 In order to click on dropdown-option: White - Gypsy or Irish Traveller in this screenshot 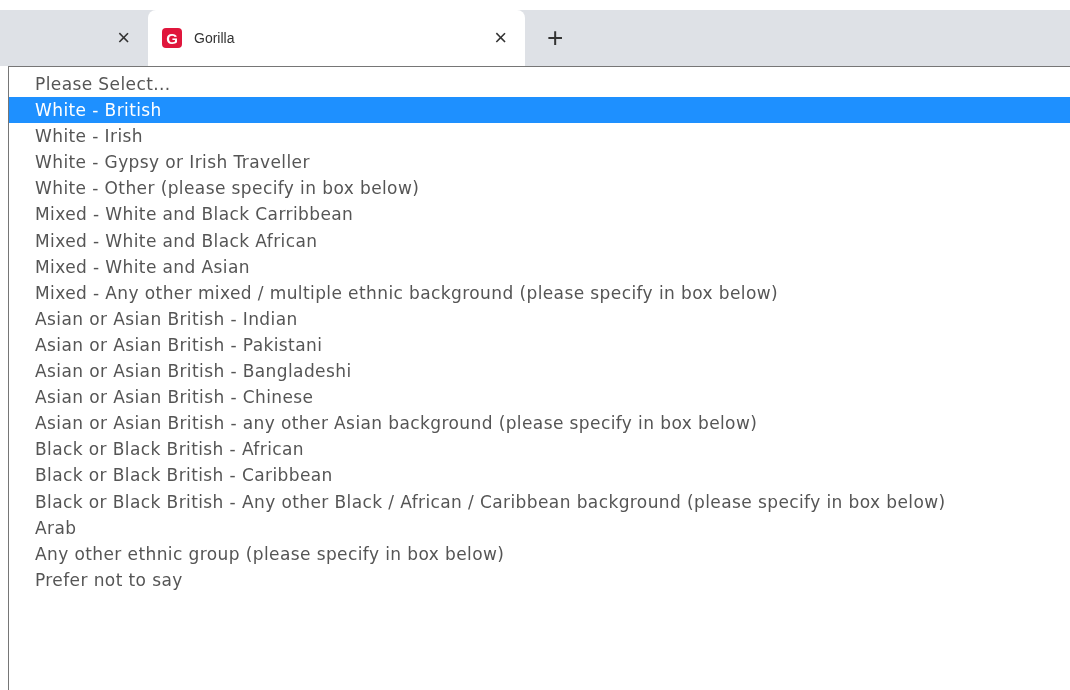, I will do `click(539, 162)`.